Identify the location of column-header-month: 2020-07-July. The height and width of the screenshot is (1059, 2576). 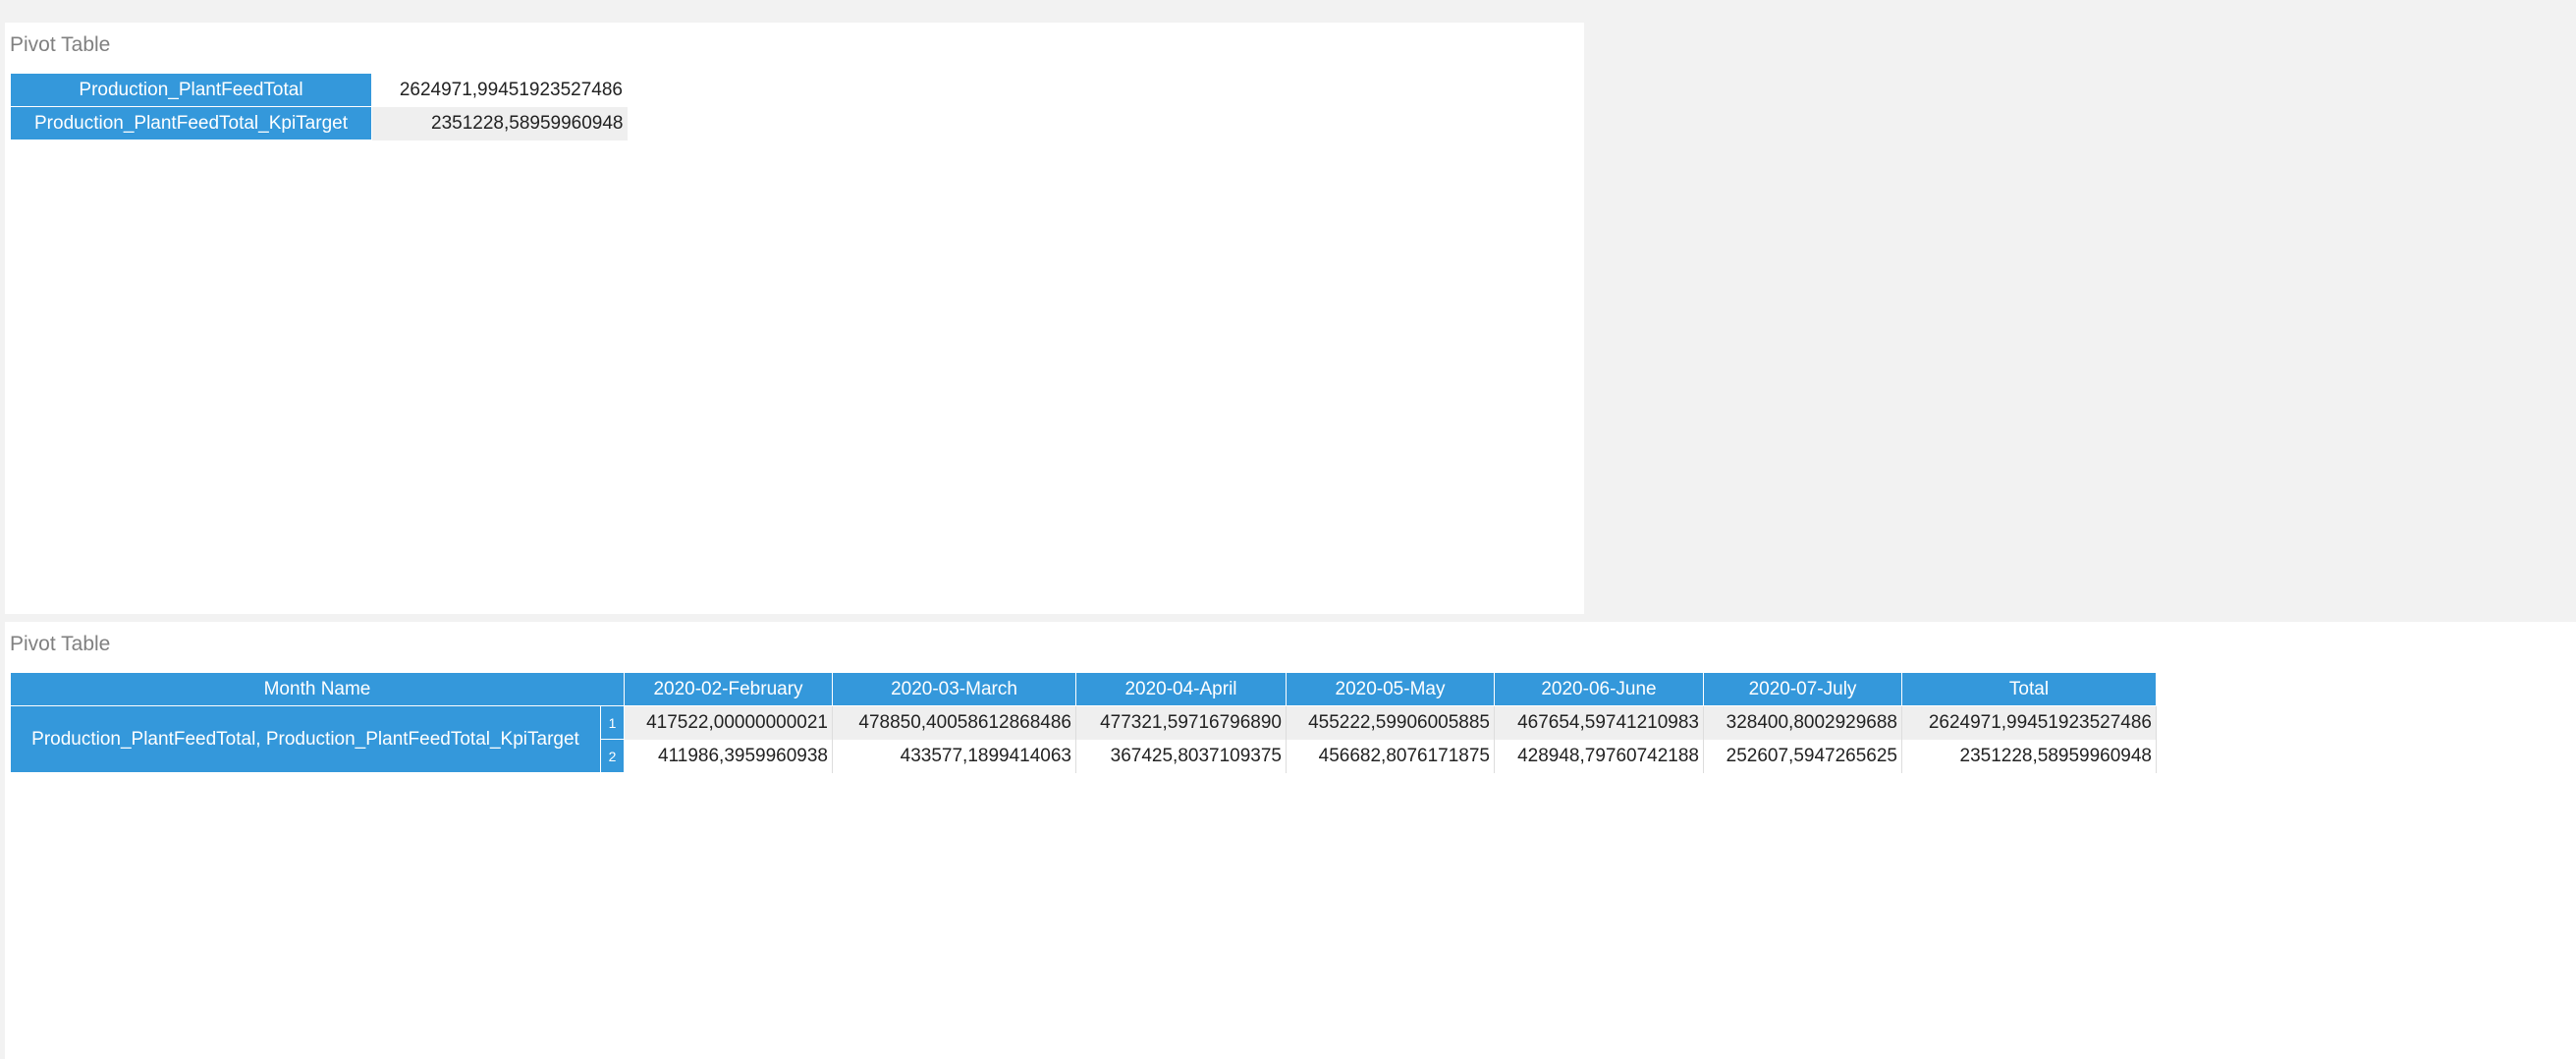
(1803, 689).